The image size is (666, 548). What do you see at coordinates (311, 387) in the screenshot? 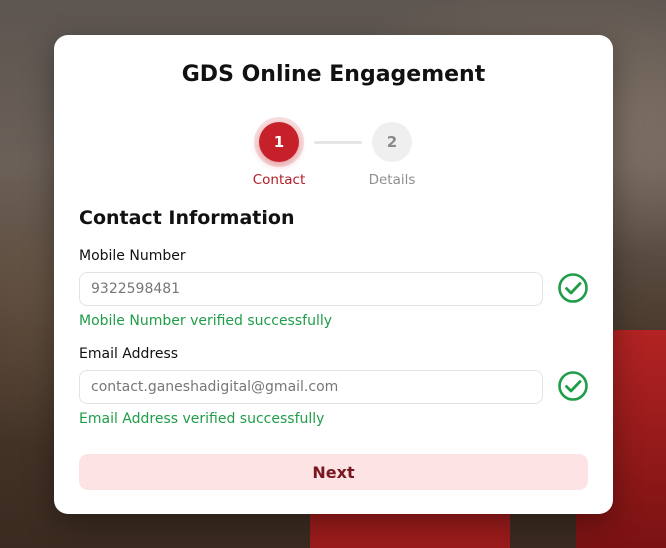
I see `email-address-input` at bounding box center [311, 387].